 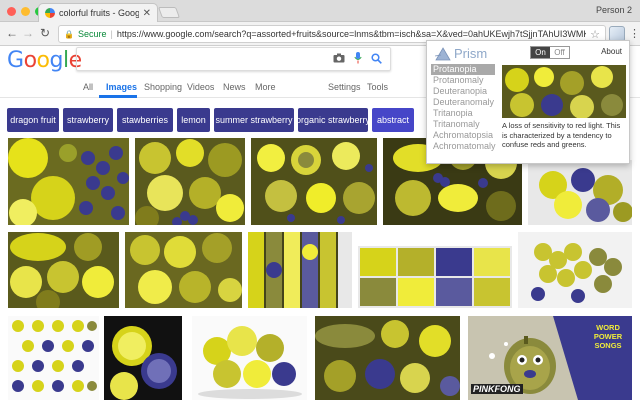 I want to click on secure-label: Secure, so click(x=92, y=34).